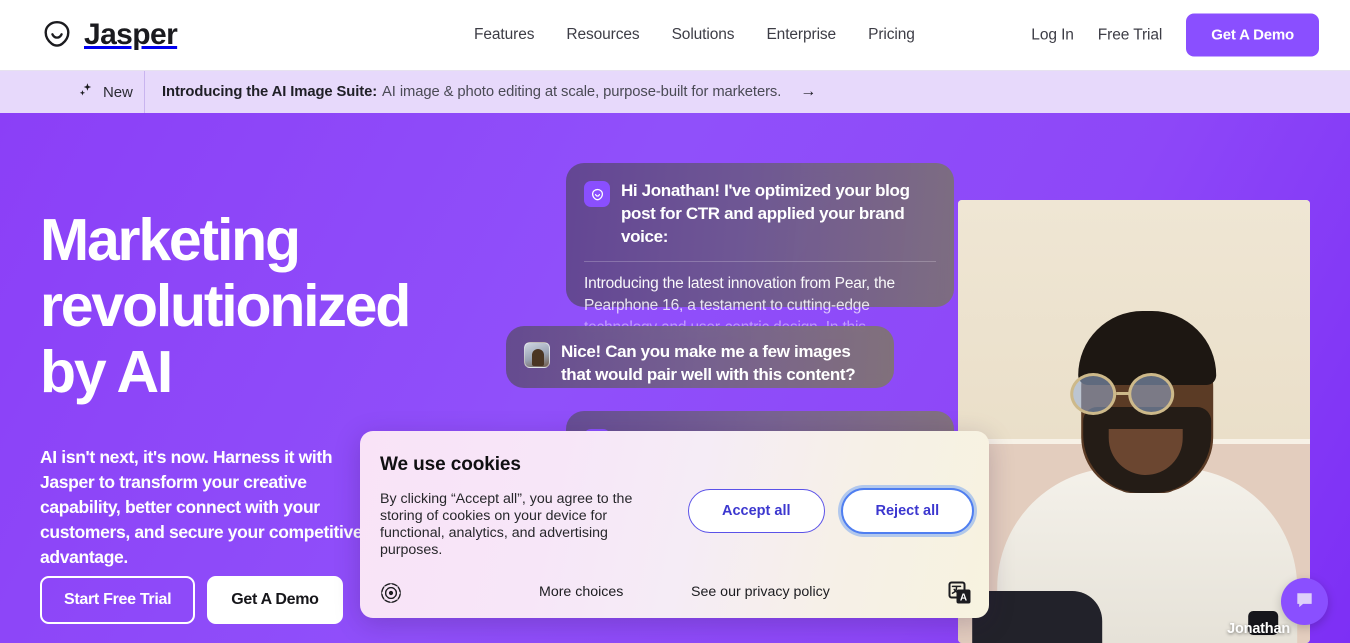  I want to click on jasper-smile-logo-icon, so click(57, 35).